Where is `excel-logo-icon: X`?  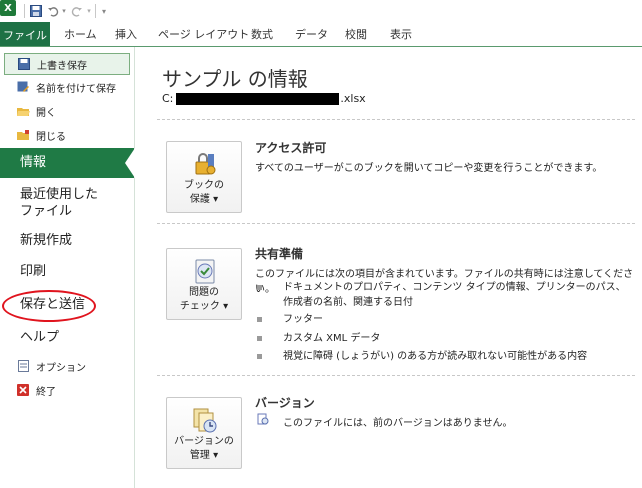 excel-logo-icon: X is located at coordinates (8, 8).